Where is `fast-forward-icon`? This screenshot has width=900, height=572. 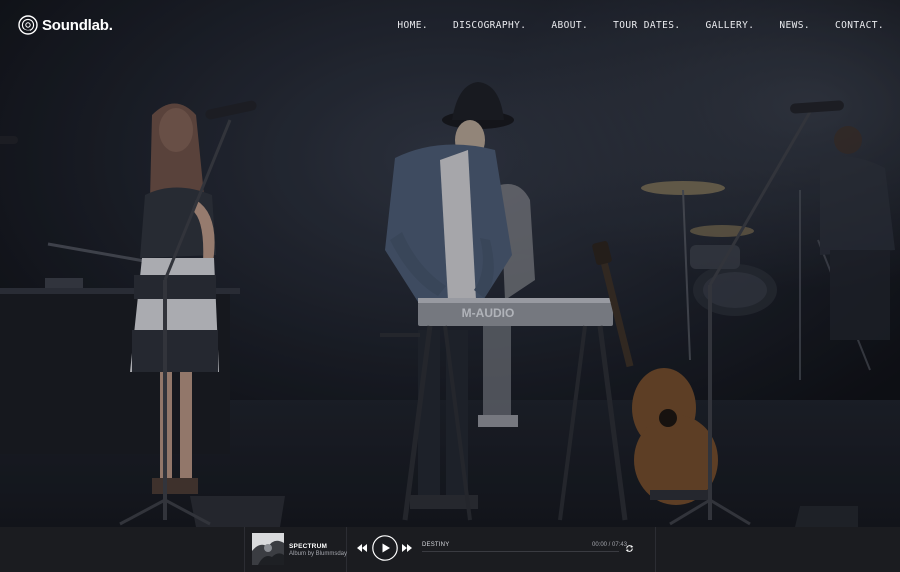 fast-forward-icon is located at coordinates (407, 548).